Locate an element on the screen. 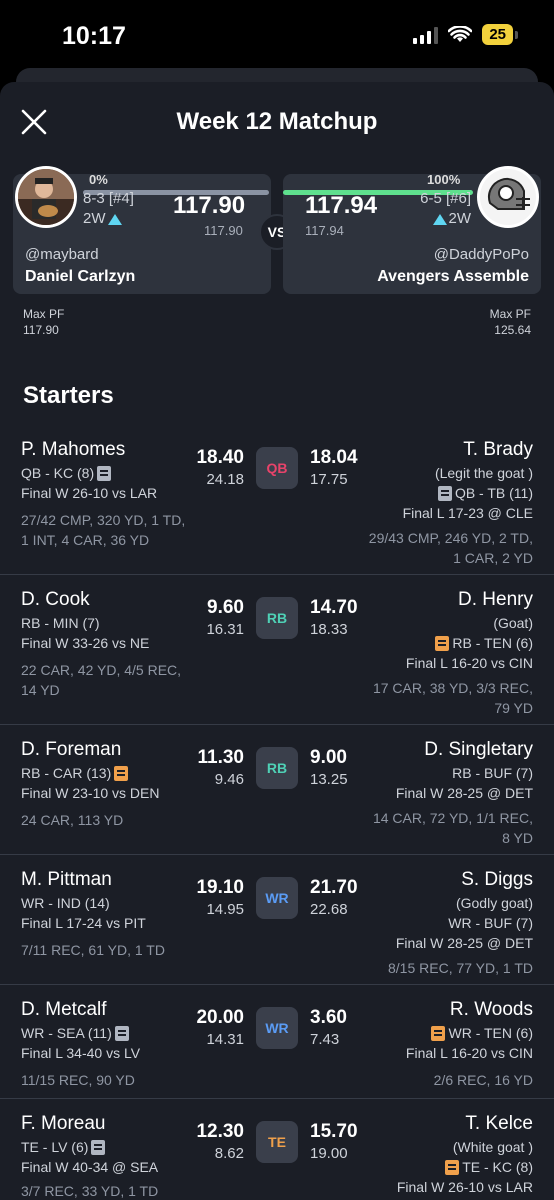  player-meta-right: WR - BUF (7) is located at coordinates (490, 923).